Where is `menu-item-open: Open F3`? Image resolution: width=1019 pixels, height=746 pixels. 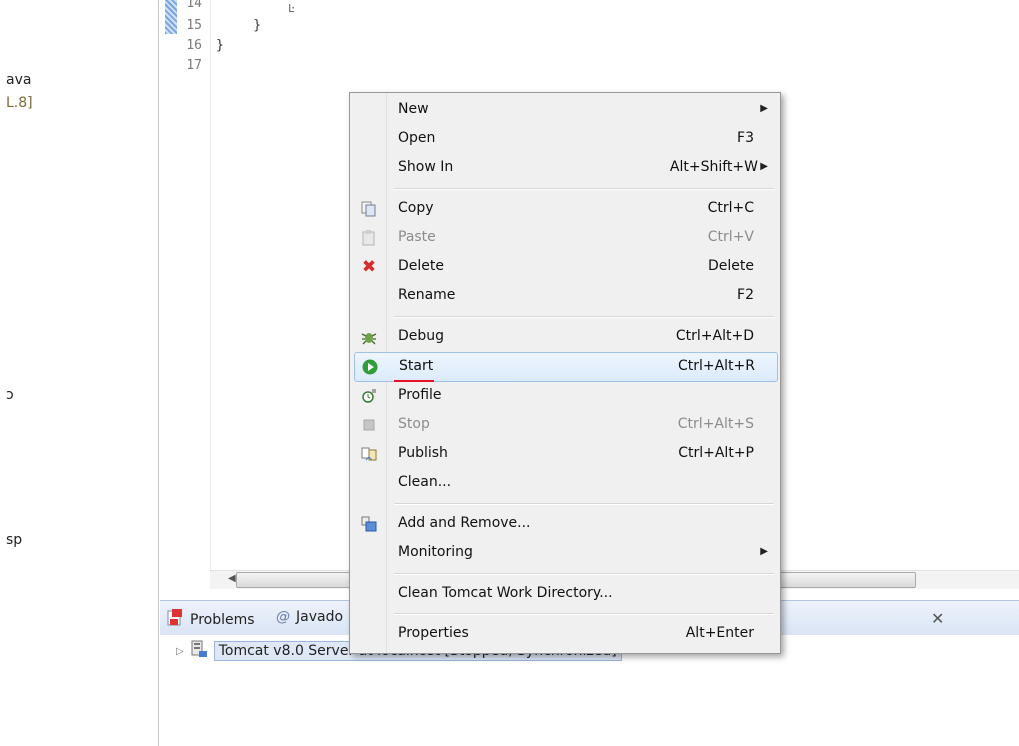
menu-item-open: Open F3 is located at coordinates (565, 139).